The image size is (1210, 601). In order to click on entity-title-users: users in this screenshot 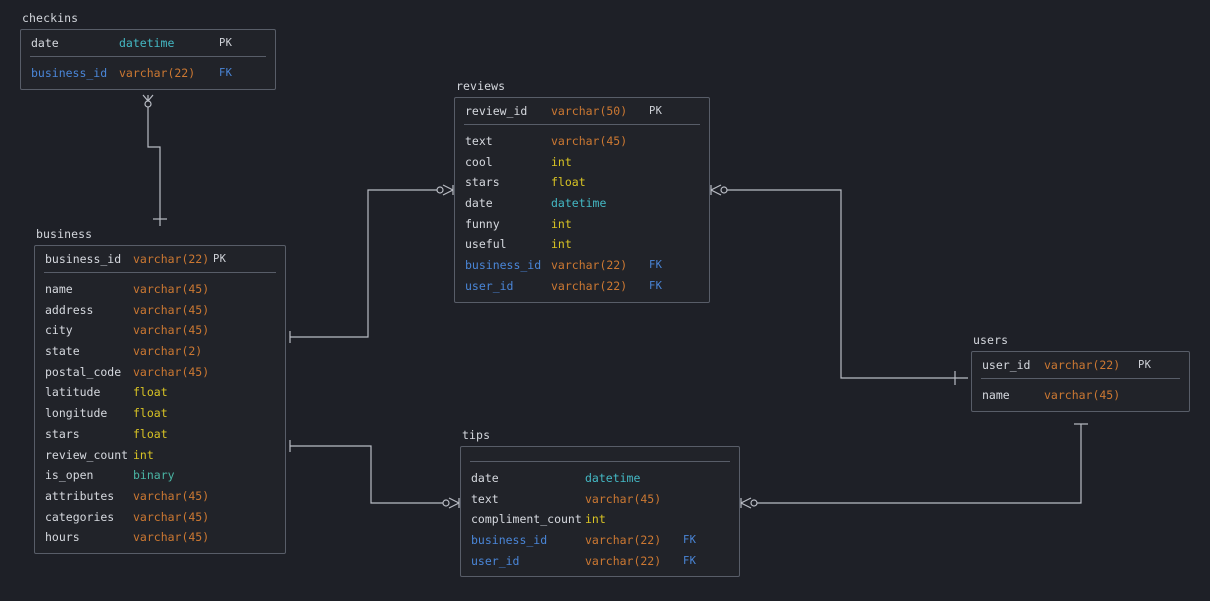, I will do `click(991, 340)`.